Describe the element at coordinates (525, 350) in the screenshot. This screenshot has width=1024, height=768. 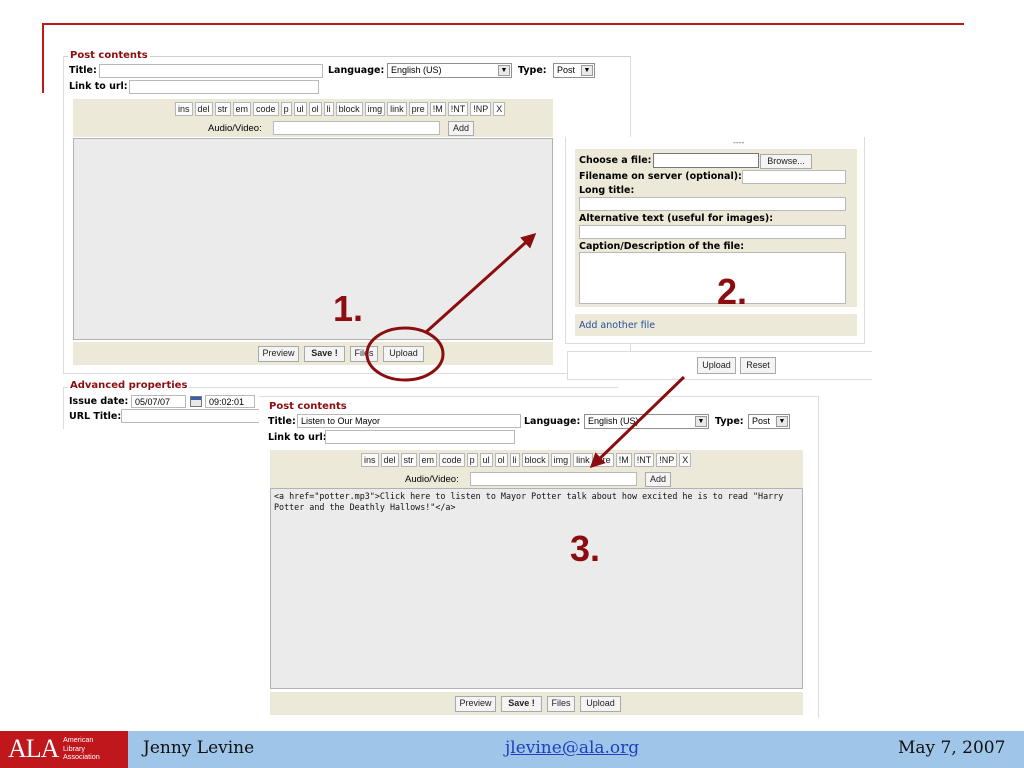
I see `annotation-overlay` at that location.